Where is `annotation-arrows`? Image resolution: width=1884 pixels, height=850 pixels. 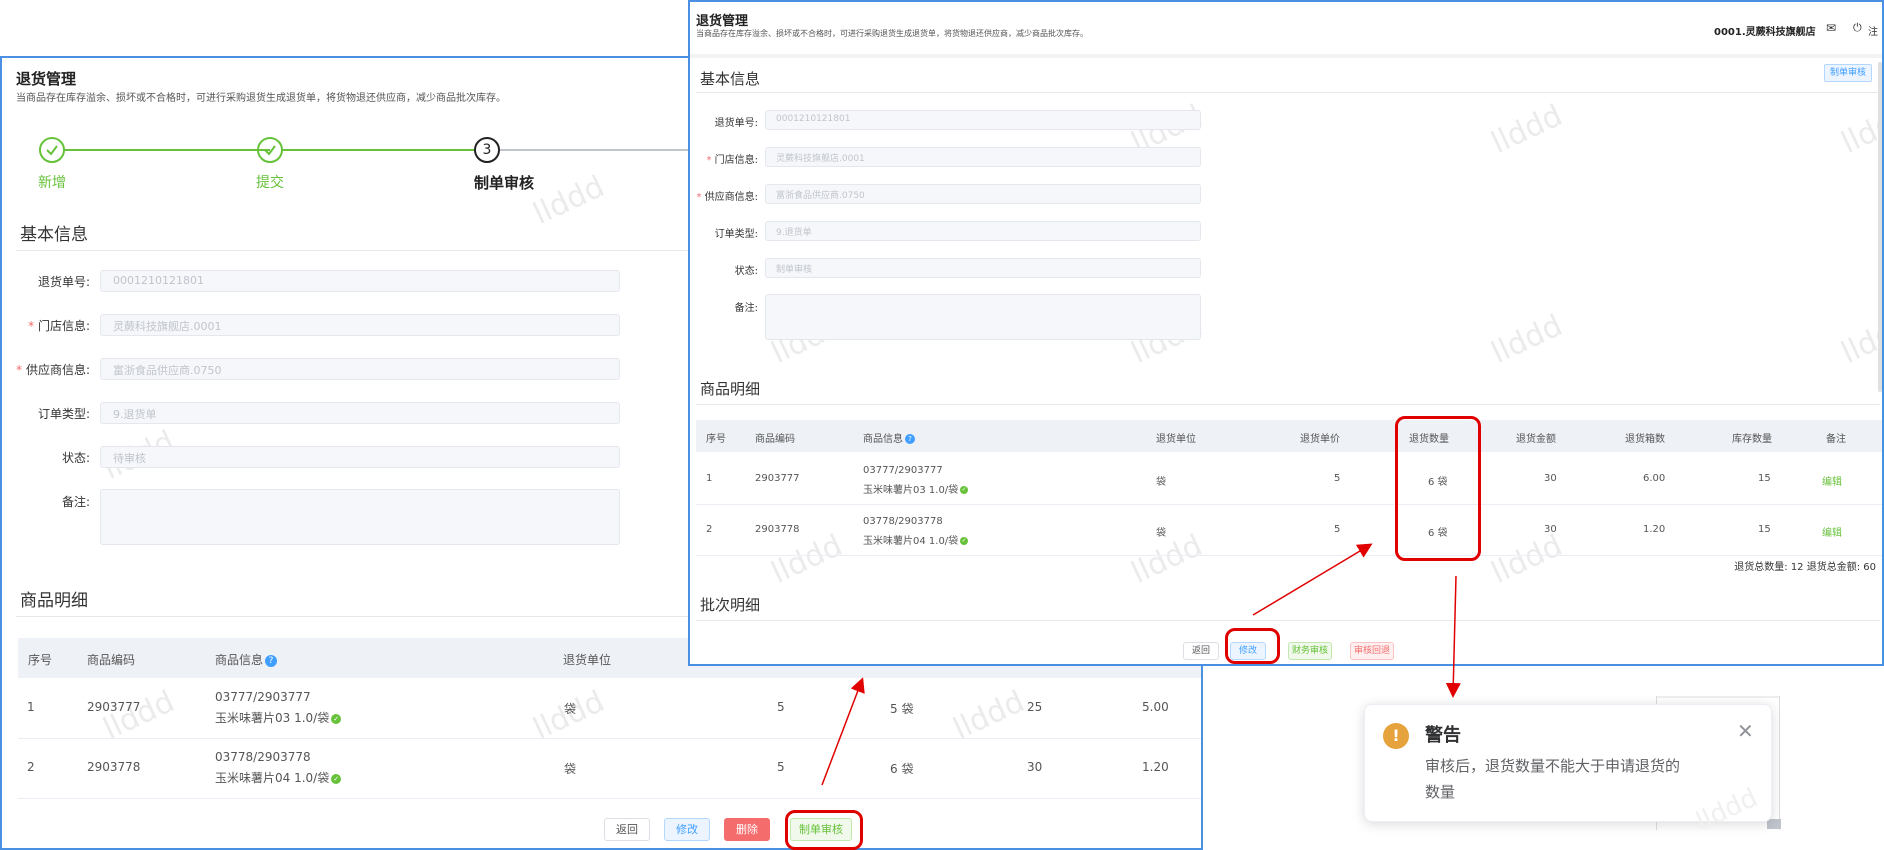 annotation-arrows is located at coordinates (1141, 664).